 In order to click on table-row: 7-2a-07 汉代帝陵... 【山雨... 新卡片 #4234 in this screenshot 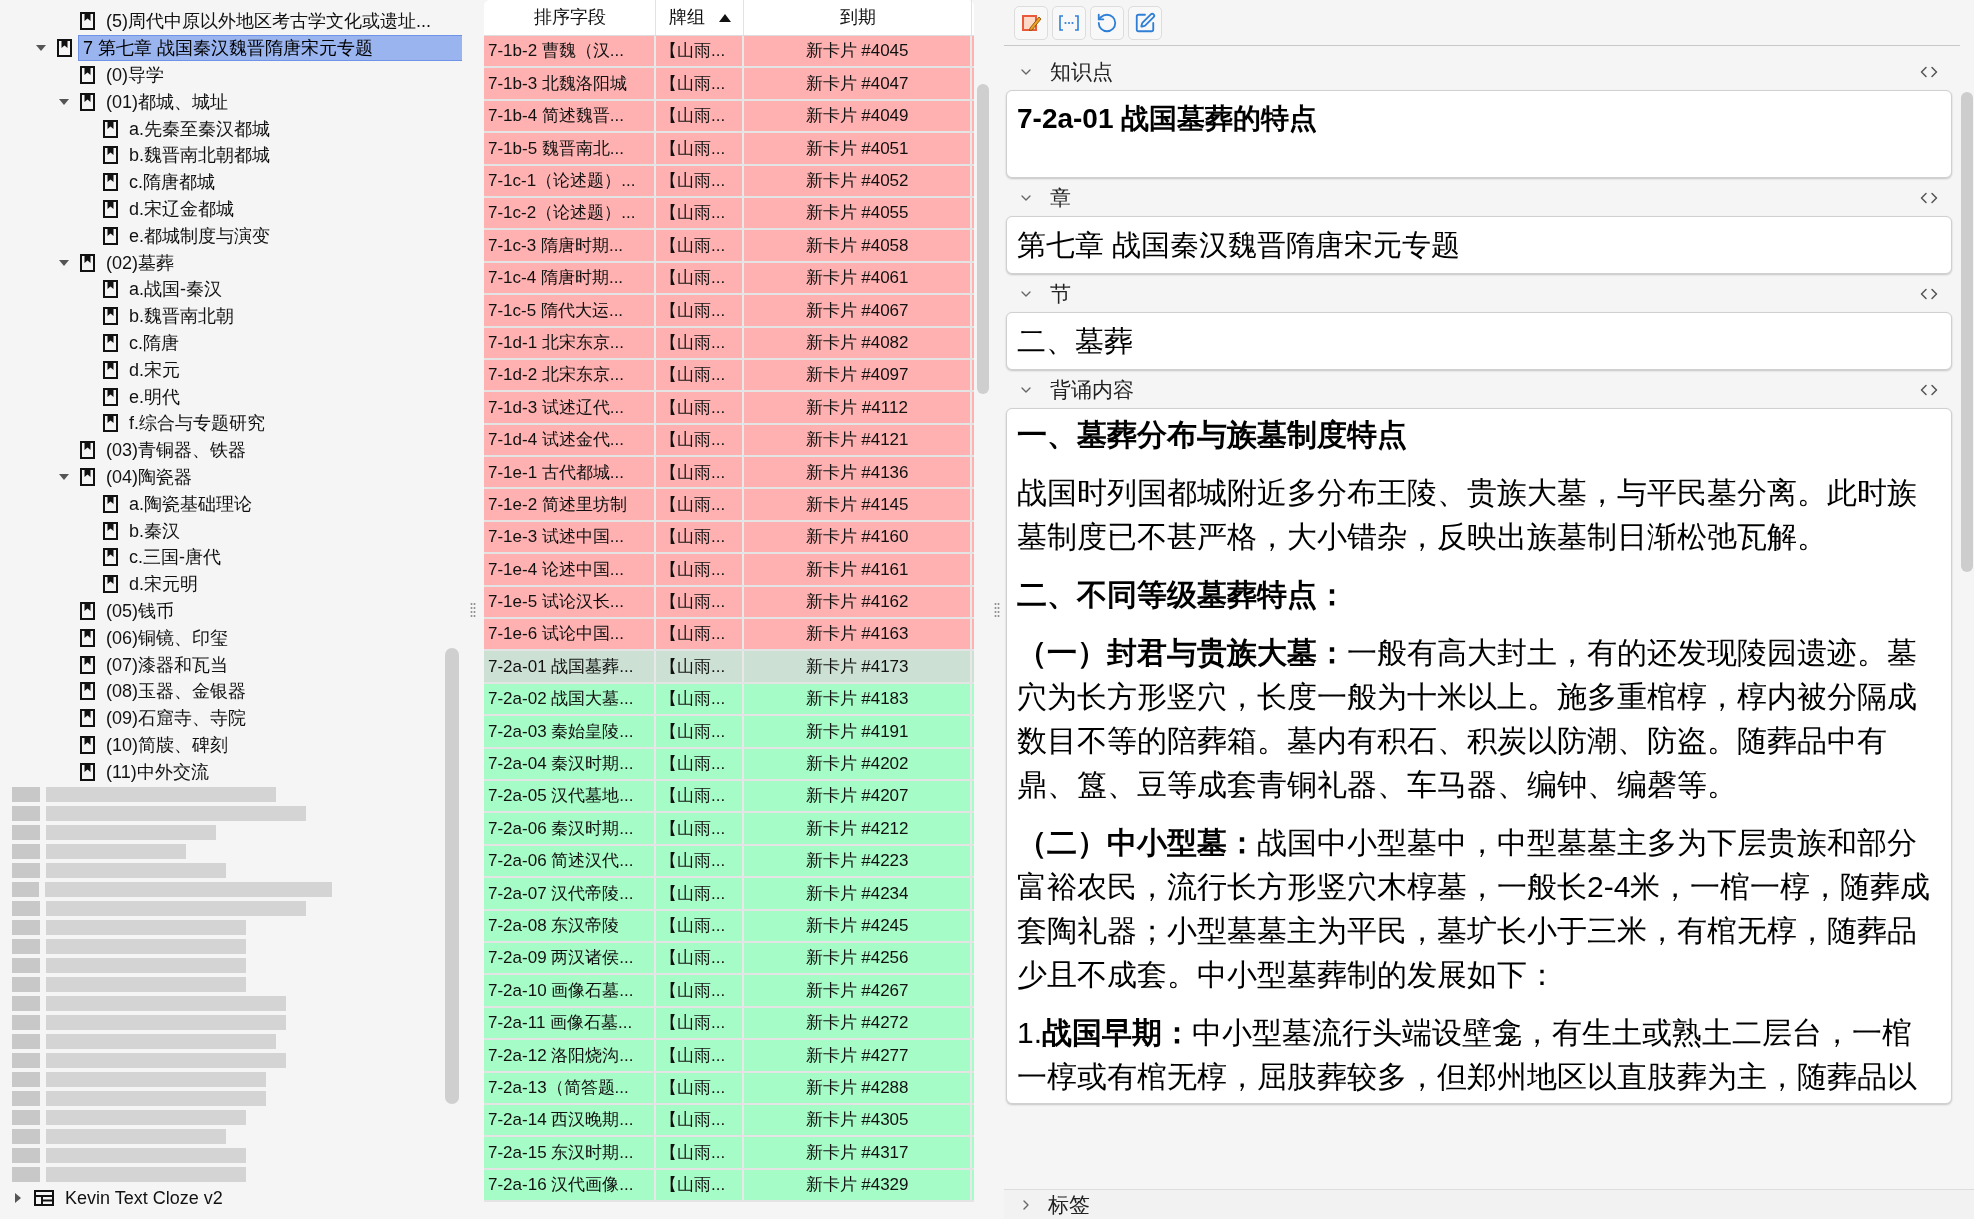, I will do `click(729, 894)`.